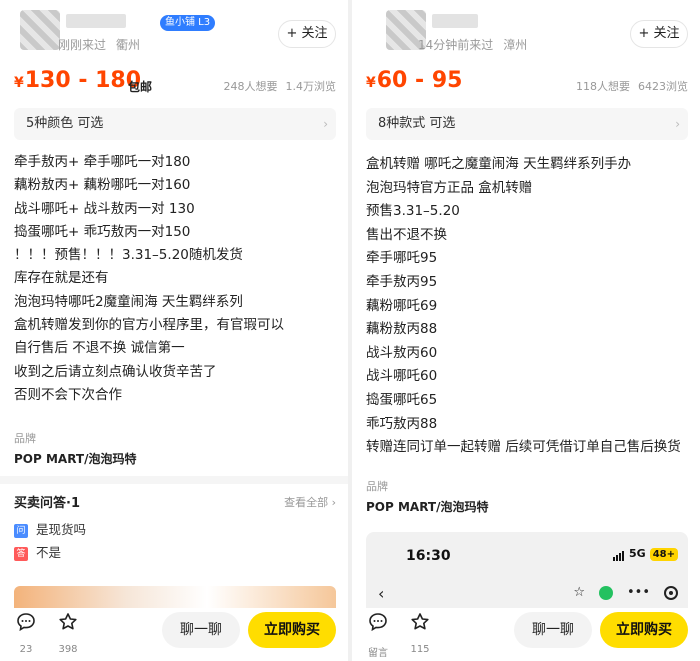 Image resolution: width=700 pixels, height=661 pixels. Describe the element at coordinates (61, 529) in the screenshot. I see `question-text: 是现货吗` at that location.